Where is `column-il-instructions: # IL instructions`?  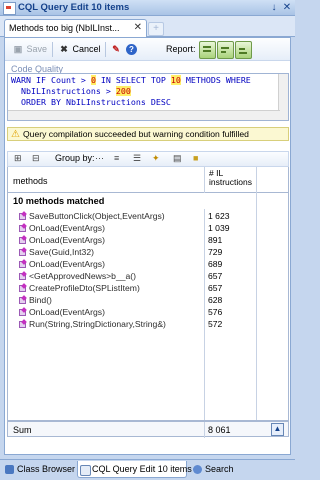 column-il-instructions: # IL instructions is located at coordinates (230, 178).